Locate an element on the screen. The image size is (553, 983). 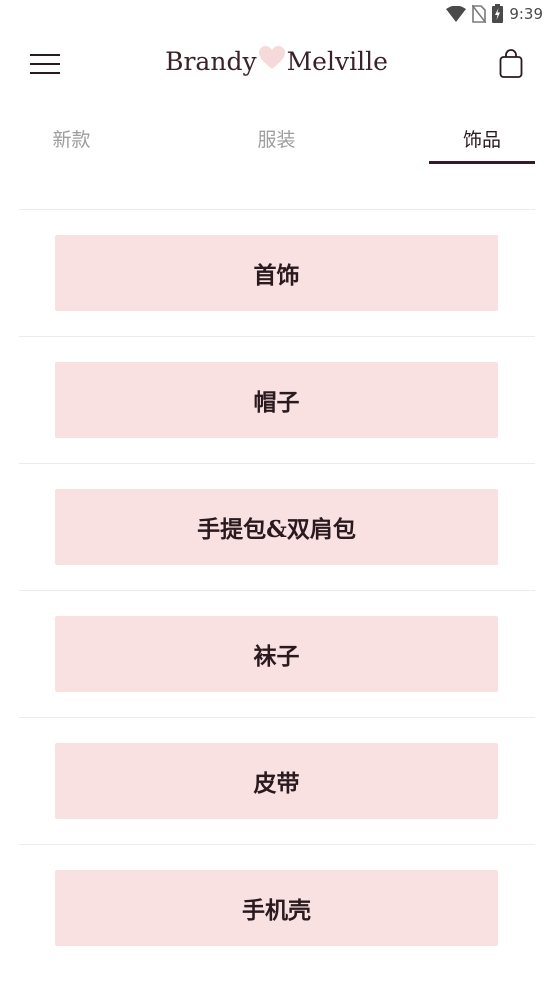
category-button-jewelry: 首饰 is located at coordinates (276, 273).